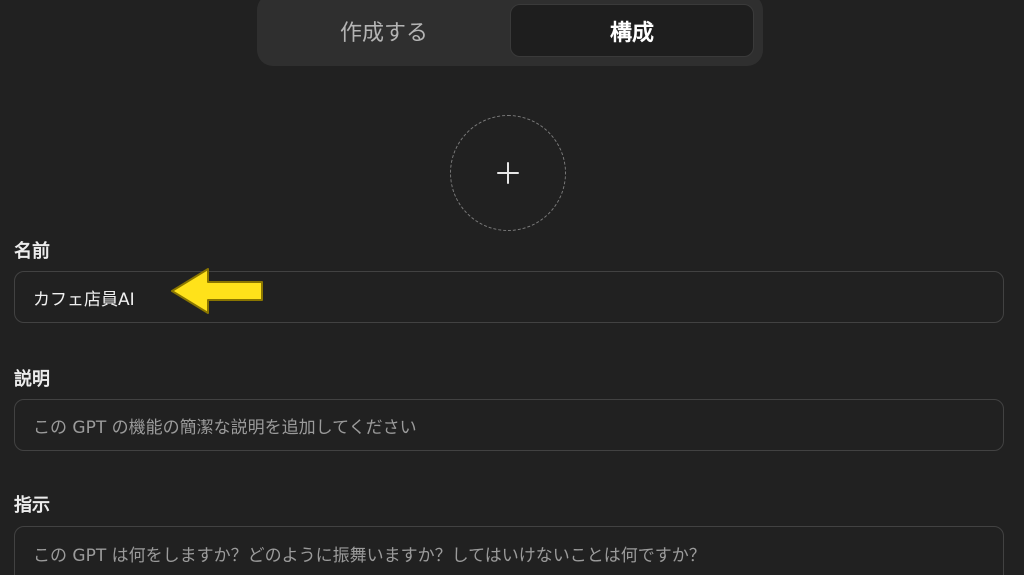  What do you see at coordinates (84, 299) in the screenshot?
I see `name-value: カフェ店員AI` at bounding box center [84, 299].